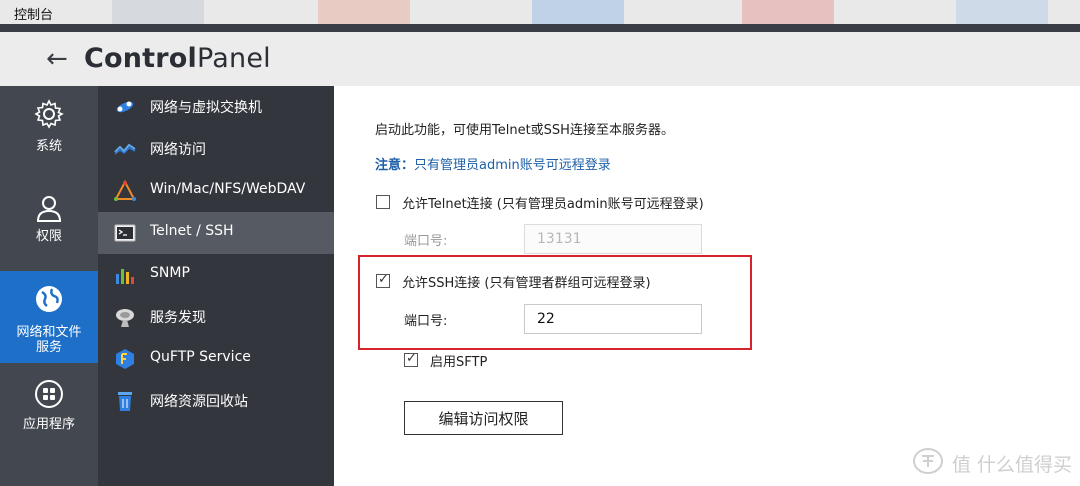  What do you see at coordinates (411, 359) in the screenshot?
I see `sftp-checkbox` at bounding box center [411, 359].